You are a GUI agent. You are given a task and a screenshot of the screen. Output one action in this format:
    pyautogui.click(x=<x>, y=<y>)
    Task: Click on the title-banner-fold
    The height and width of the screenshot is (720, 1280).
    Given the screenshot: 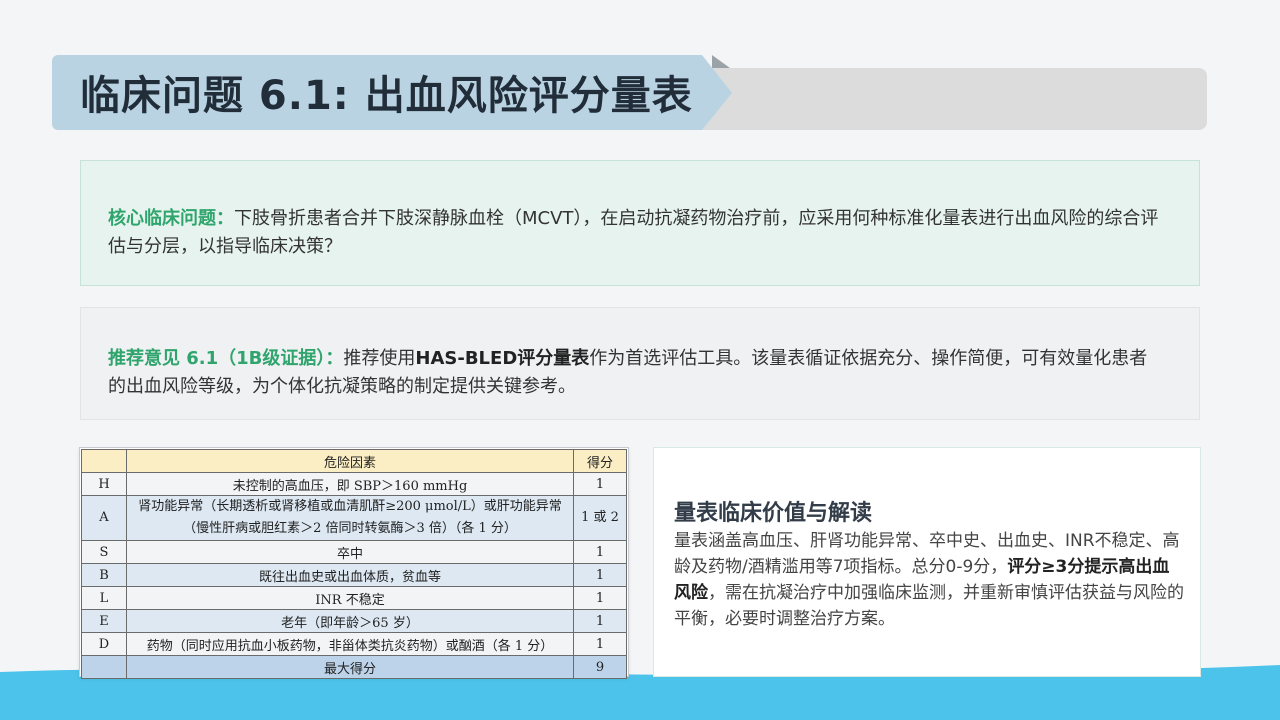 What is the action you would take?
    pyautogui.click(x=721, y=61)
    